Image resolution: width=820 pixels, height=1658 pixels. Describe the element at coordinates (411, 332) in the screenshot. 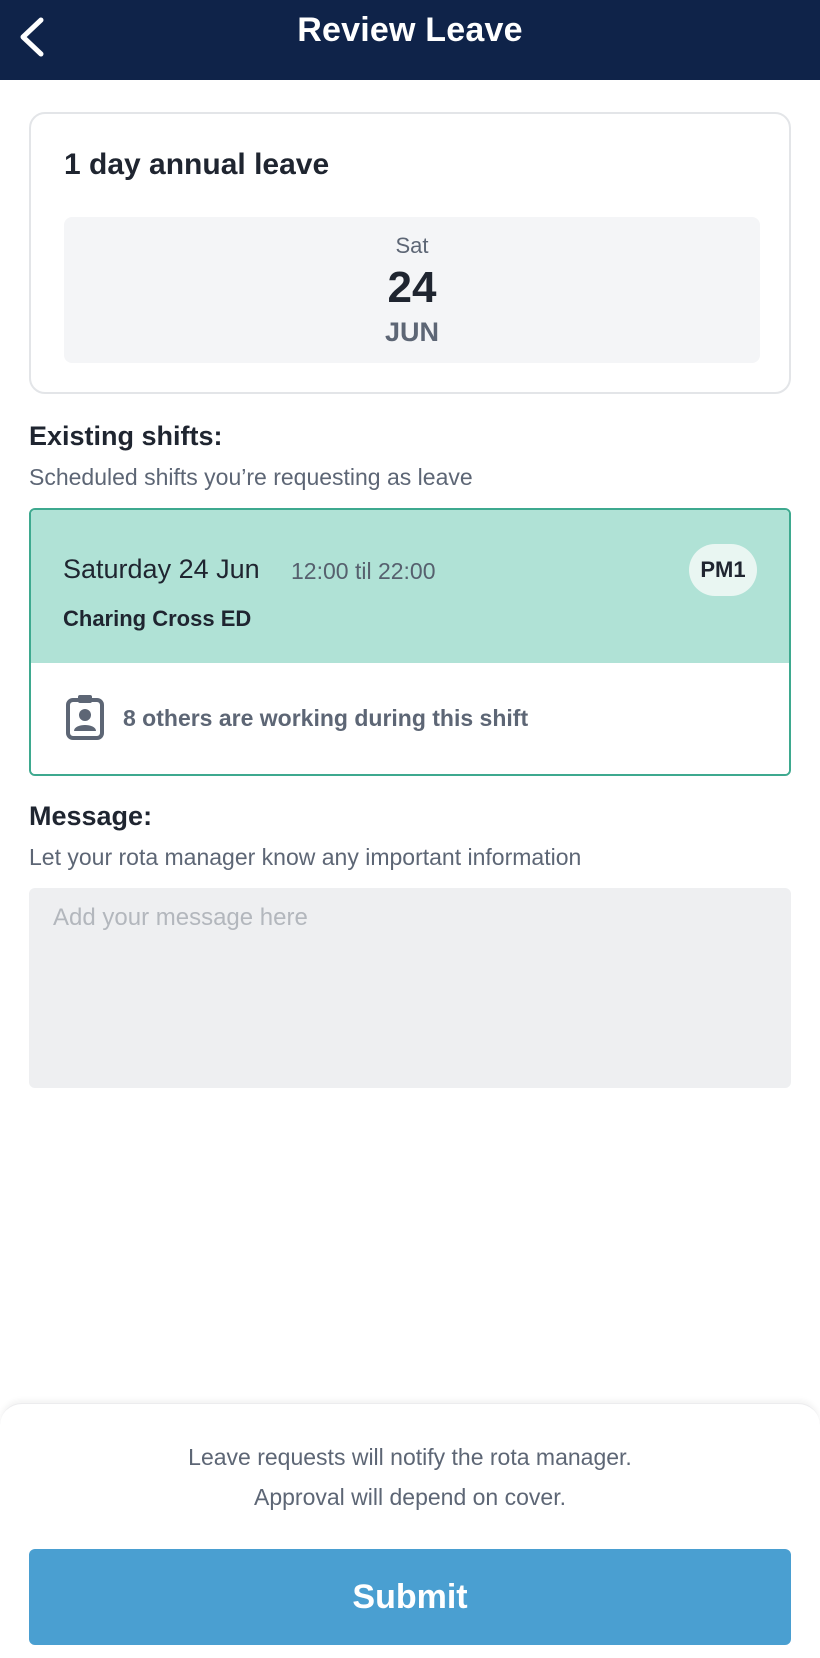

I see `leave-date-month: JUN` at that location.